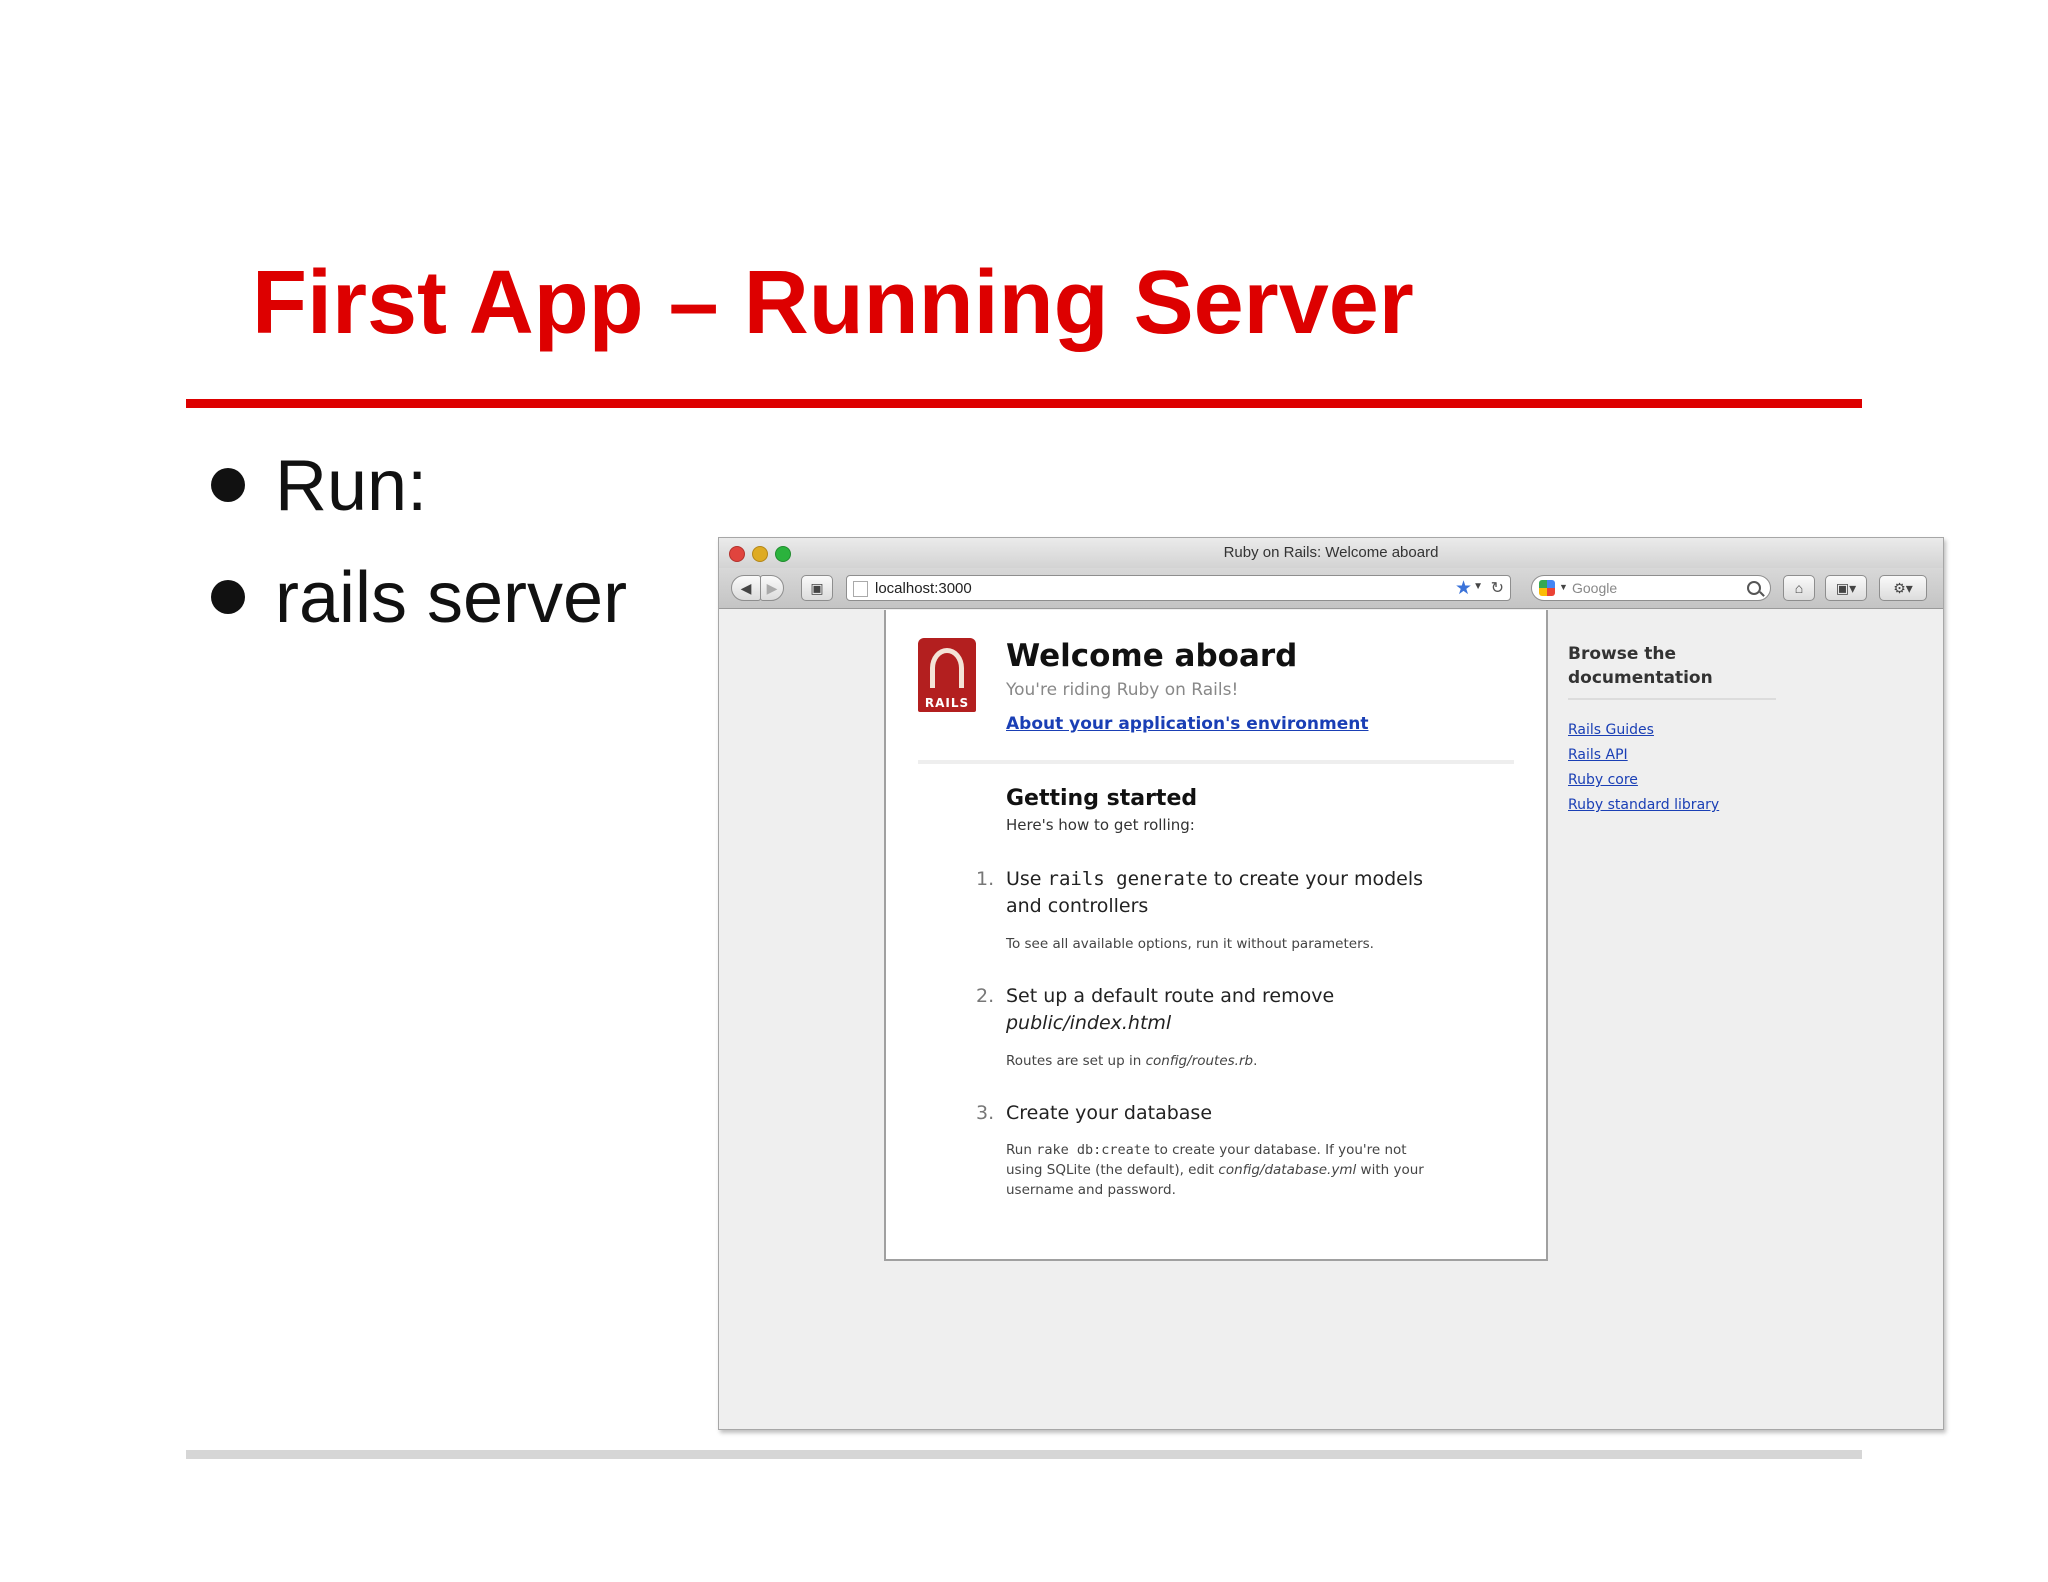 This screenshot has height=1582, width=2048. What do you see at coordinates (947, 703) in the screenshot?
I see `rails-logo-text: RAILS` at bounding box center [947, 703].